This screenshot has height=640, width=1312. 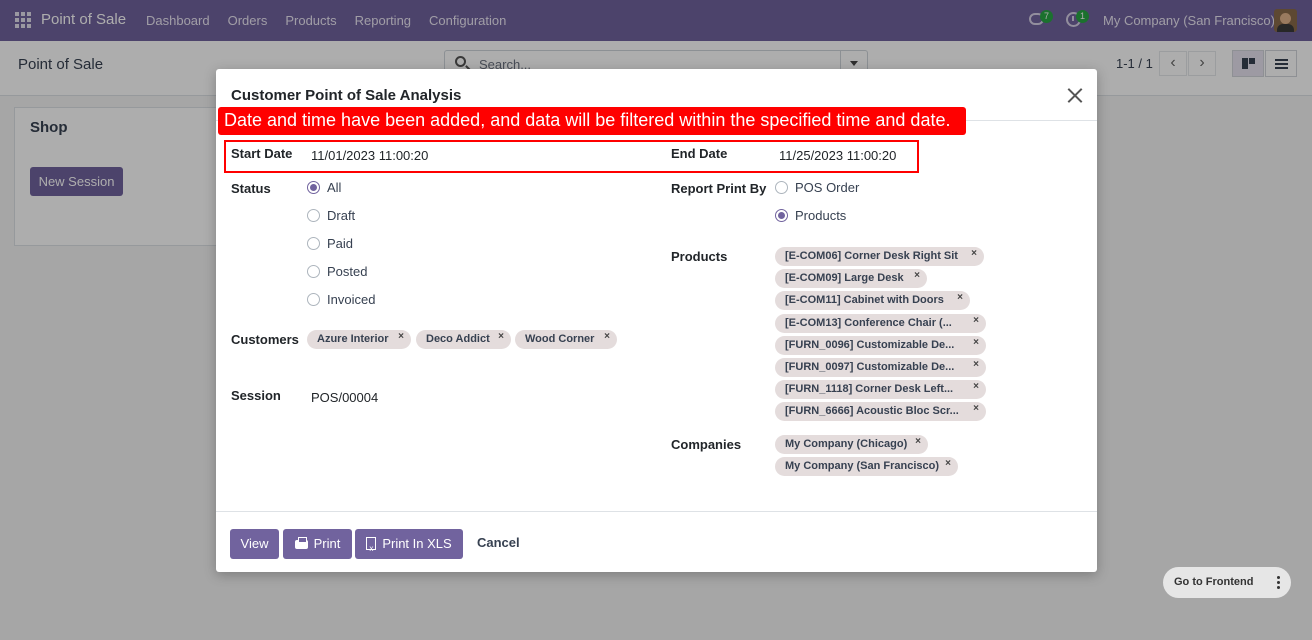 I want to click on status-option-label: Posted, so click(x=347, y=271).